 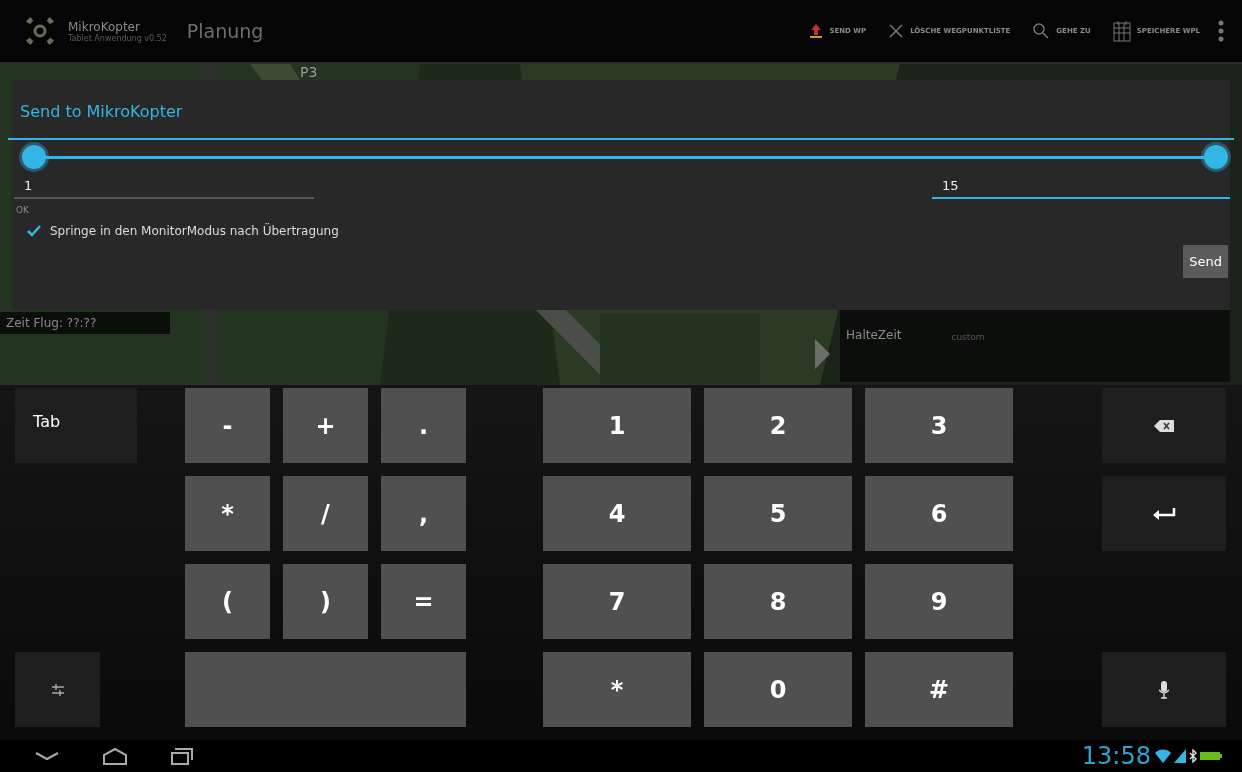 What do you see at coordinates (182, 756) in the screenshot?
I see `recent-apps-button` at bounding box center [182, 756].